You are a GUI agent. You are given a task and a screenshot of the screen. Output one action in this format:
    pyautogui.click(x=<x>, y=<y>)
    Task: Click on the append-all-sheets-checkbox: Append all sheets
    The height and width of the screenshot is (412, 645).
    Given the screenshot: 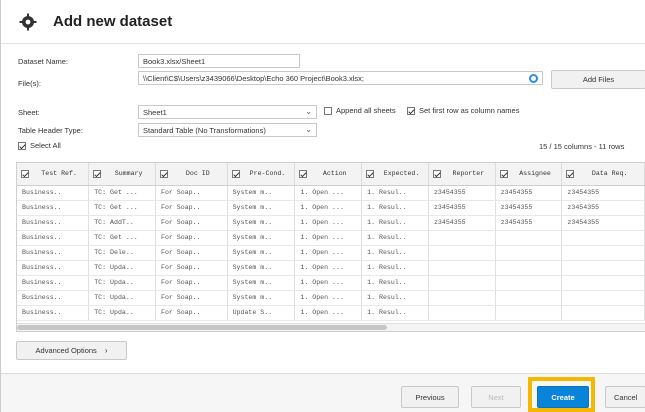 What is the action you would take?
    pyautogui.click(x=360, y=110)
    